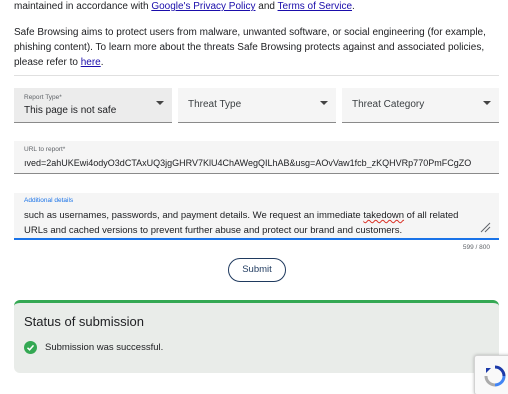 The image size is (508, 394). What do you see at coordinates (45, 149) in the screenshot?
I see `url-label: URL to report*` at bounding box center [45, 149].